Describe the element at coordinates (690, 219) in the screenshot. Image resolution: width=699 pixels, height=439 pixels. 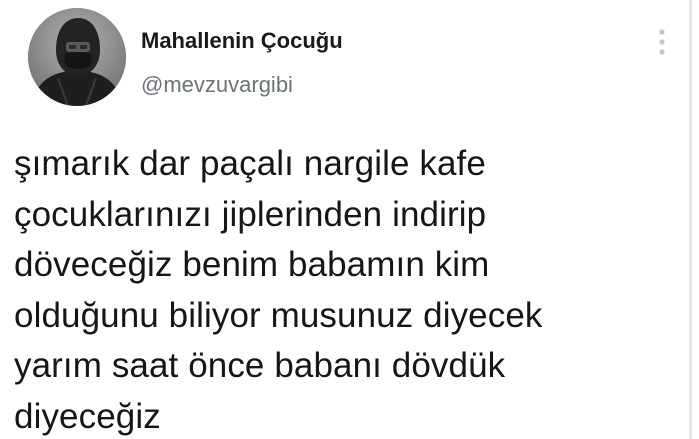
I see `edge-divider` at that location.